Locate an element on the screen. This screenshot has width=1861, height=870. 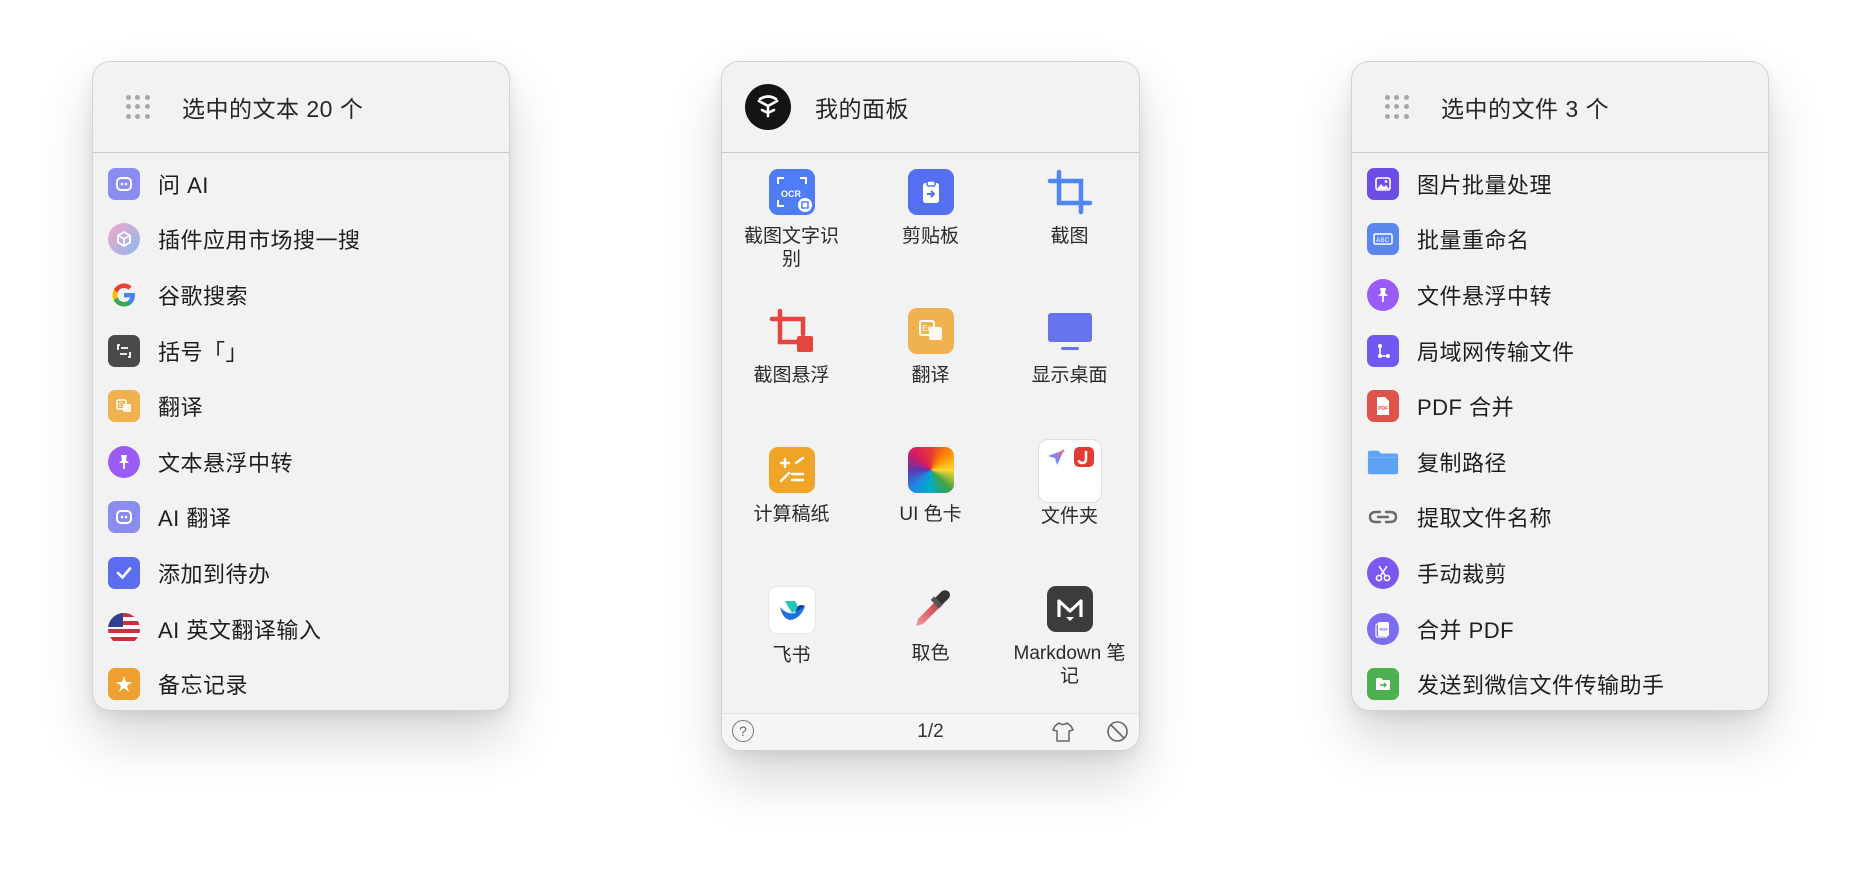
tool-label: 剪贴板 is located at coordinates (930, 236).